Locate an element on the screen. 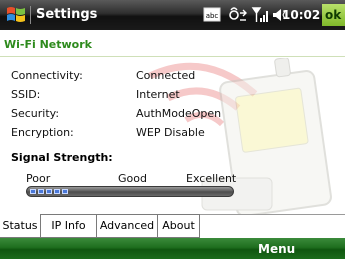  section-header: Wi-Fi Network is located at coordinates (172, 43).